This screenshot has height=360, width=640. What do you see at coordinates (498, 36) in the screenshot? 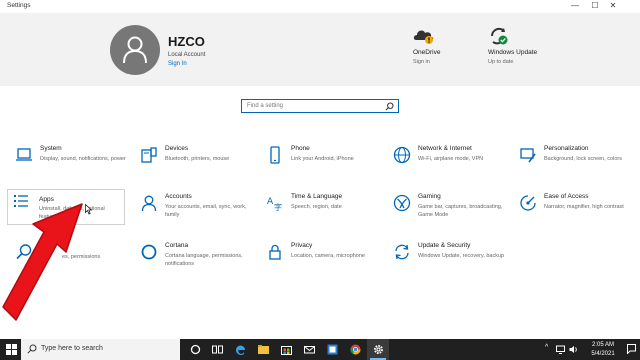
I see `windows-update-icon` at bounding box center [498, 36].